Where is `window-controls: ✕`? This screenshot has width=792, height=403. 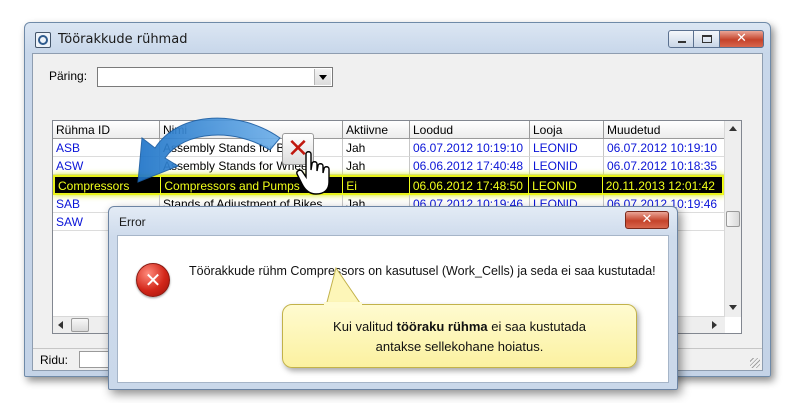
window-controls: ✕ is located at coordinates (716, 39).